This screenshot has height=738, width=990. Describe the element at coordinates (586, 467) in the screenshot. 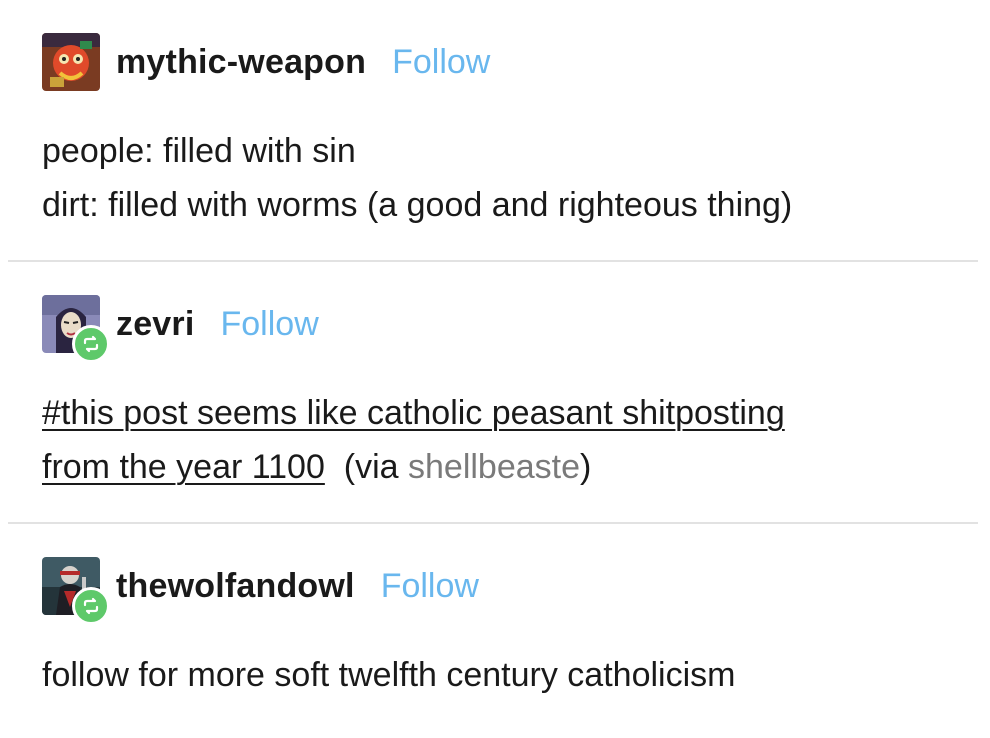

I see `via-suffix: )` at that location.